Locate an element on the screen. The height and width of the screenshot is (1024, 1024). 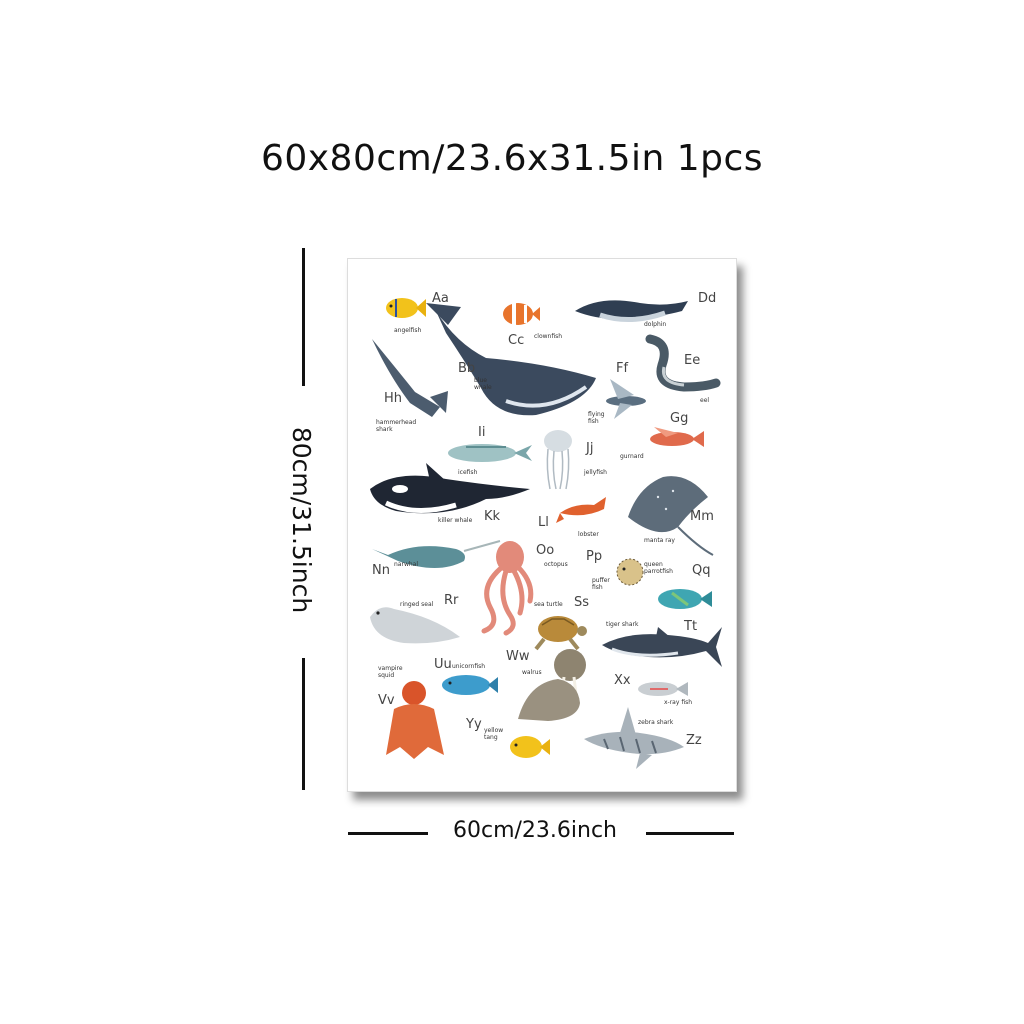
name-hammerhead: hammerhead shark is located at coordinates (396, 426).